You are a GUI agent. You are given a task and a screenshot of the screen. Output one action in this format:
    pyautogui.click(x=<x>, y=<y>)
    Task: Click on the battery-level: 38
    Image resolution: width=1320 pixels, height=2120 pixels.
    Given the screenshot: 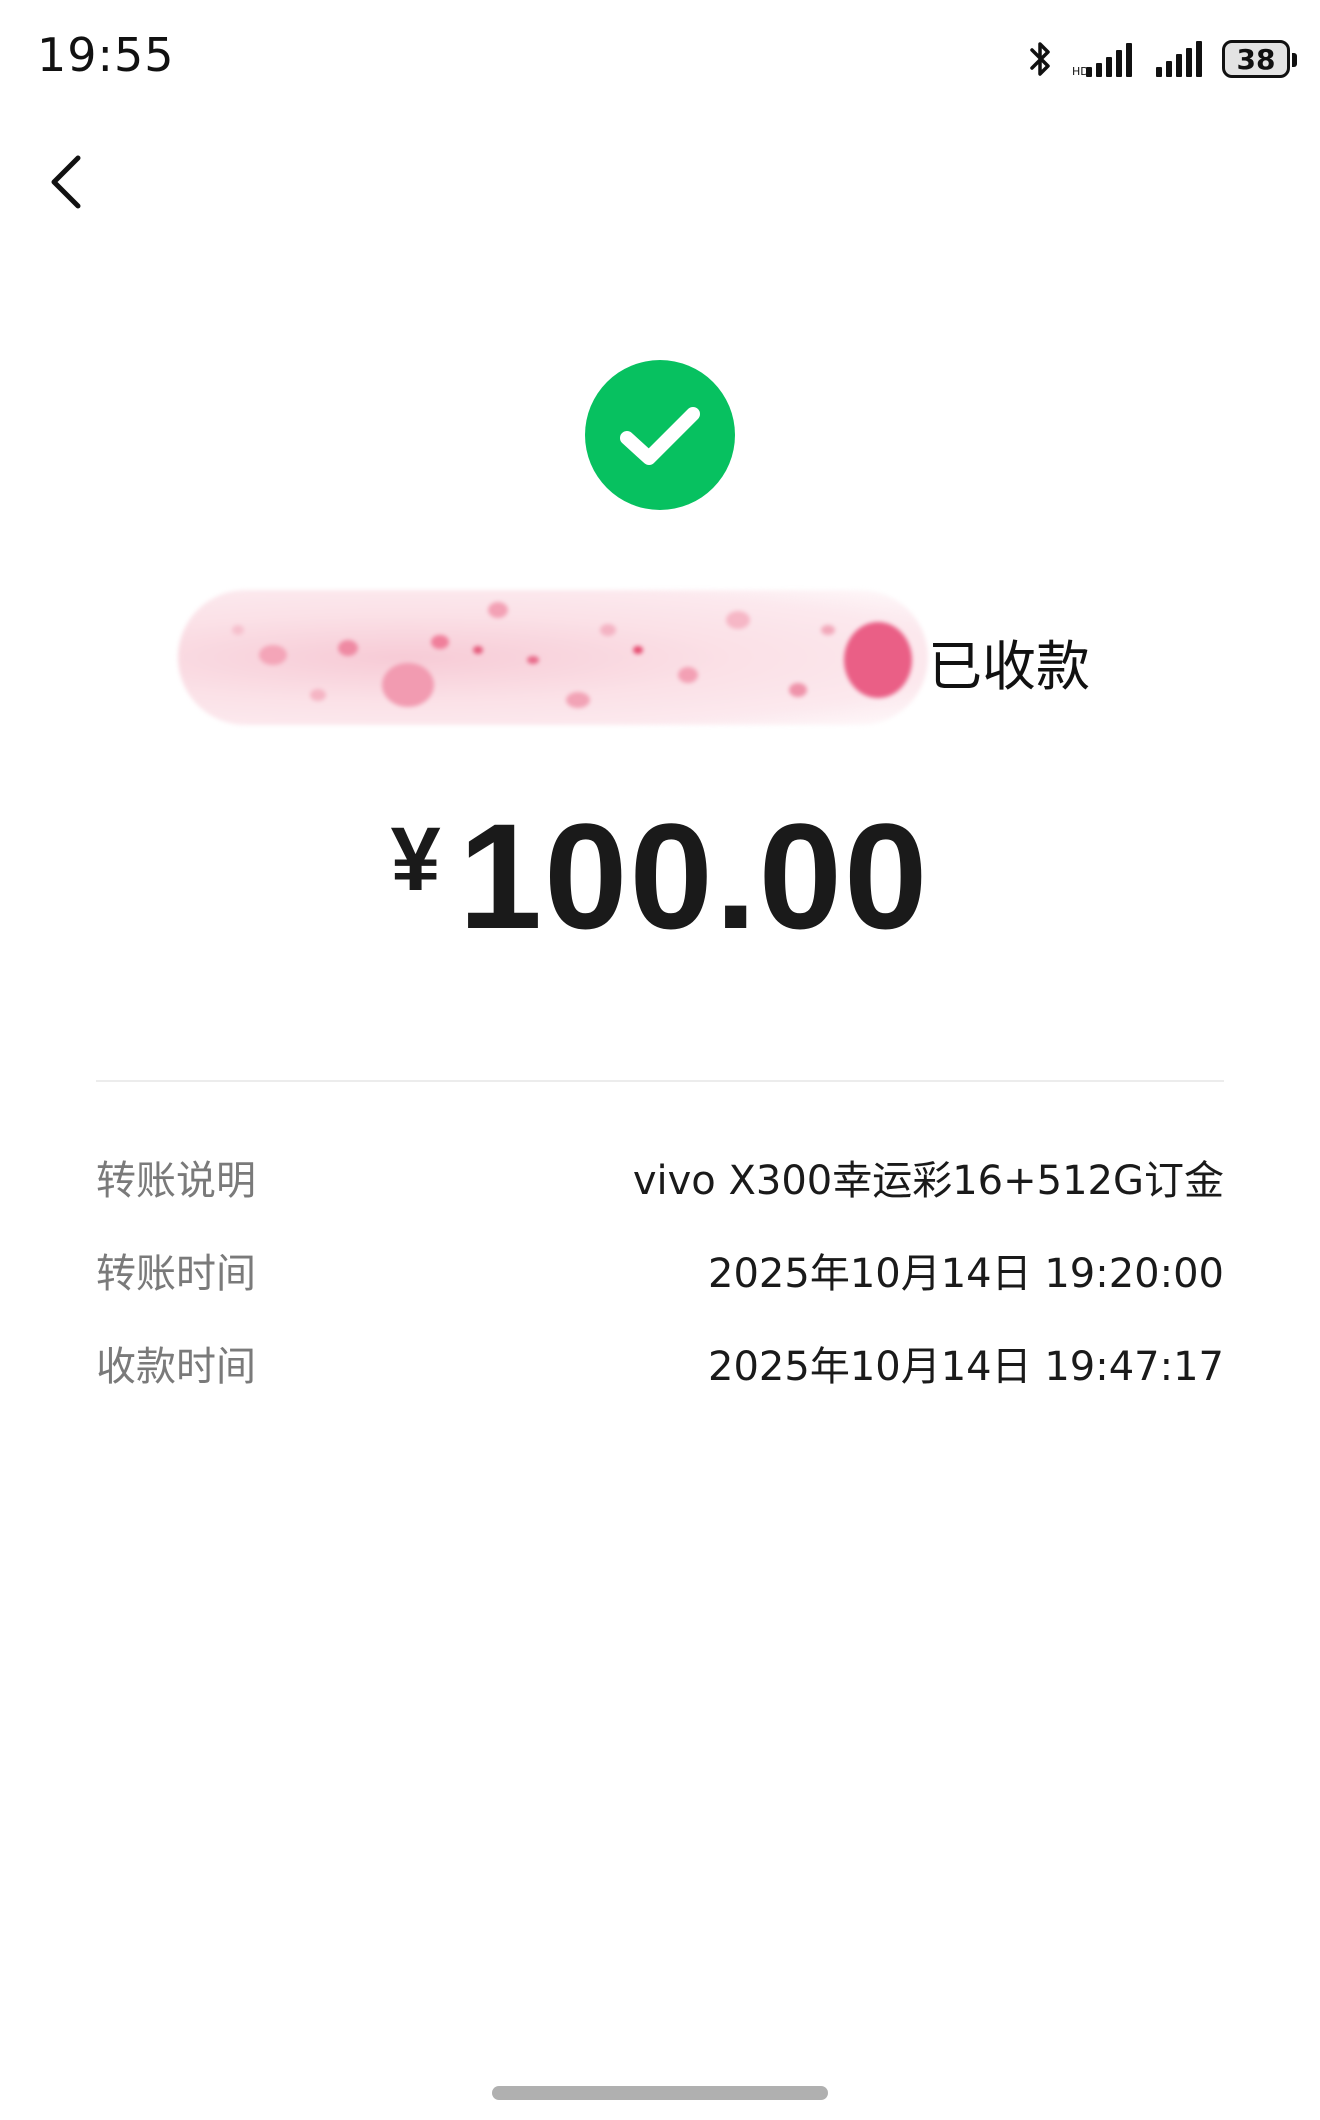 What is the action you would take?
    pyautogui.click(x=1256, y=59)
    